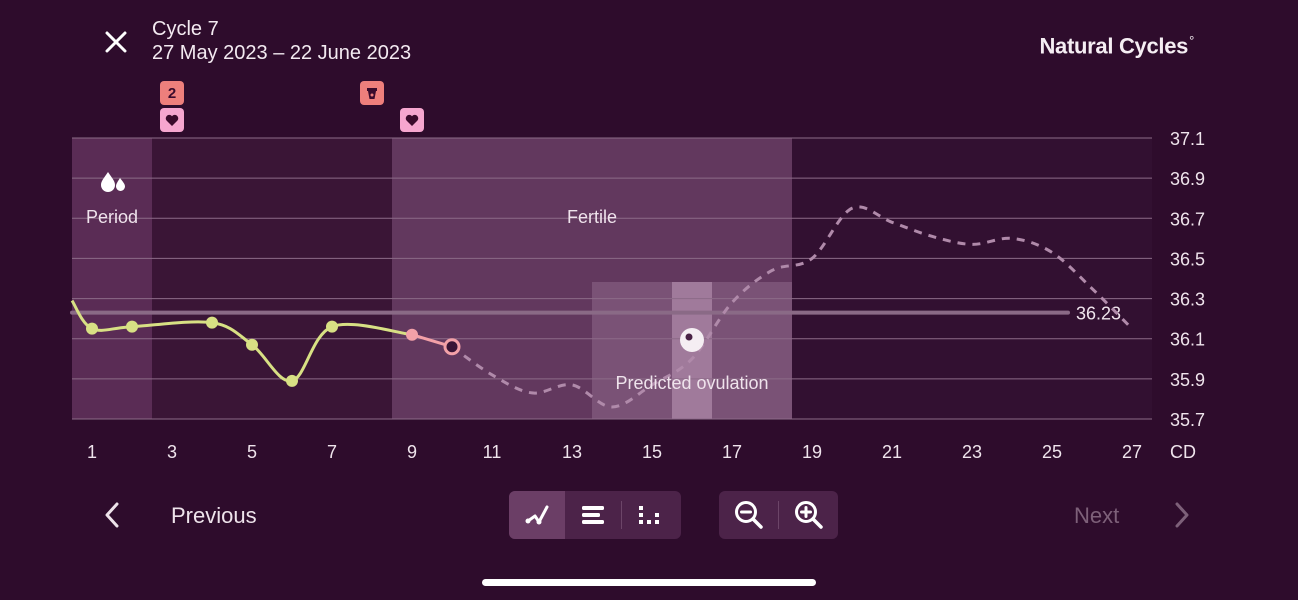 The width and height of the screenshot is (1298, 600). I want to click on x-tick-label: 11, so click(492, 452).